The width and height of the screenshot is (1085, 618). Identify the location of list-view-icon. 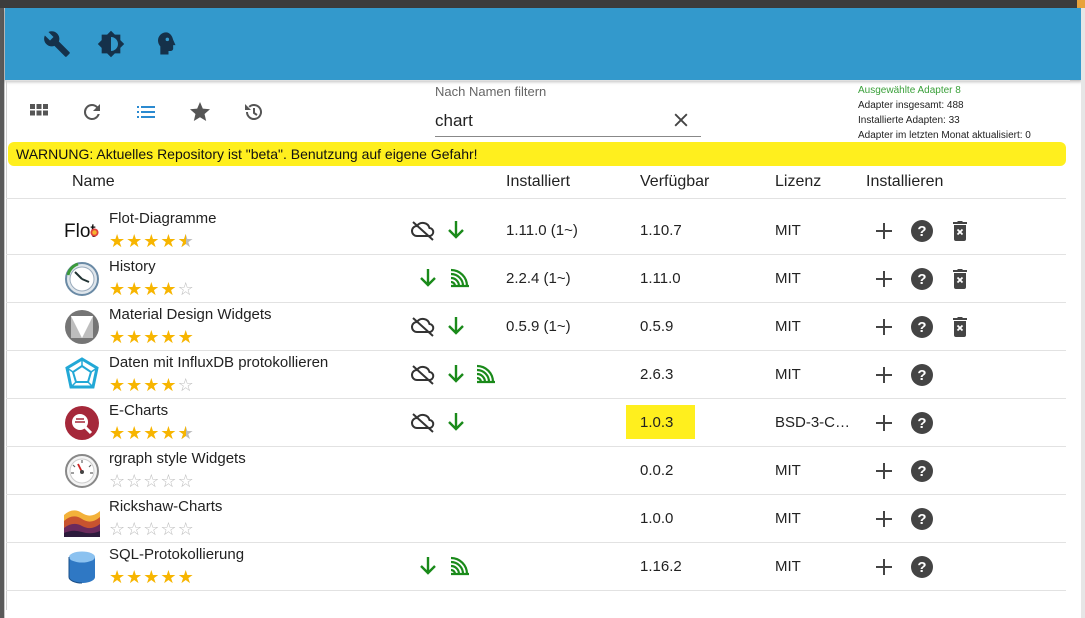
(146, 112).